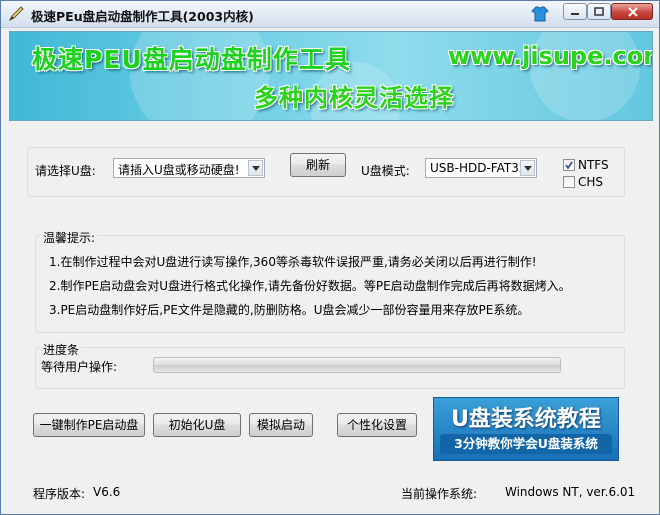  I want to click on maximize-icon, so click(599, 11).